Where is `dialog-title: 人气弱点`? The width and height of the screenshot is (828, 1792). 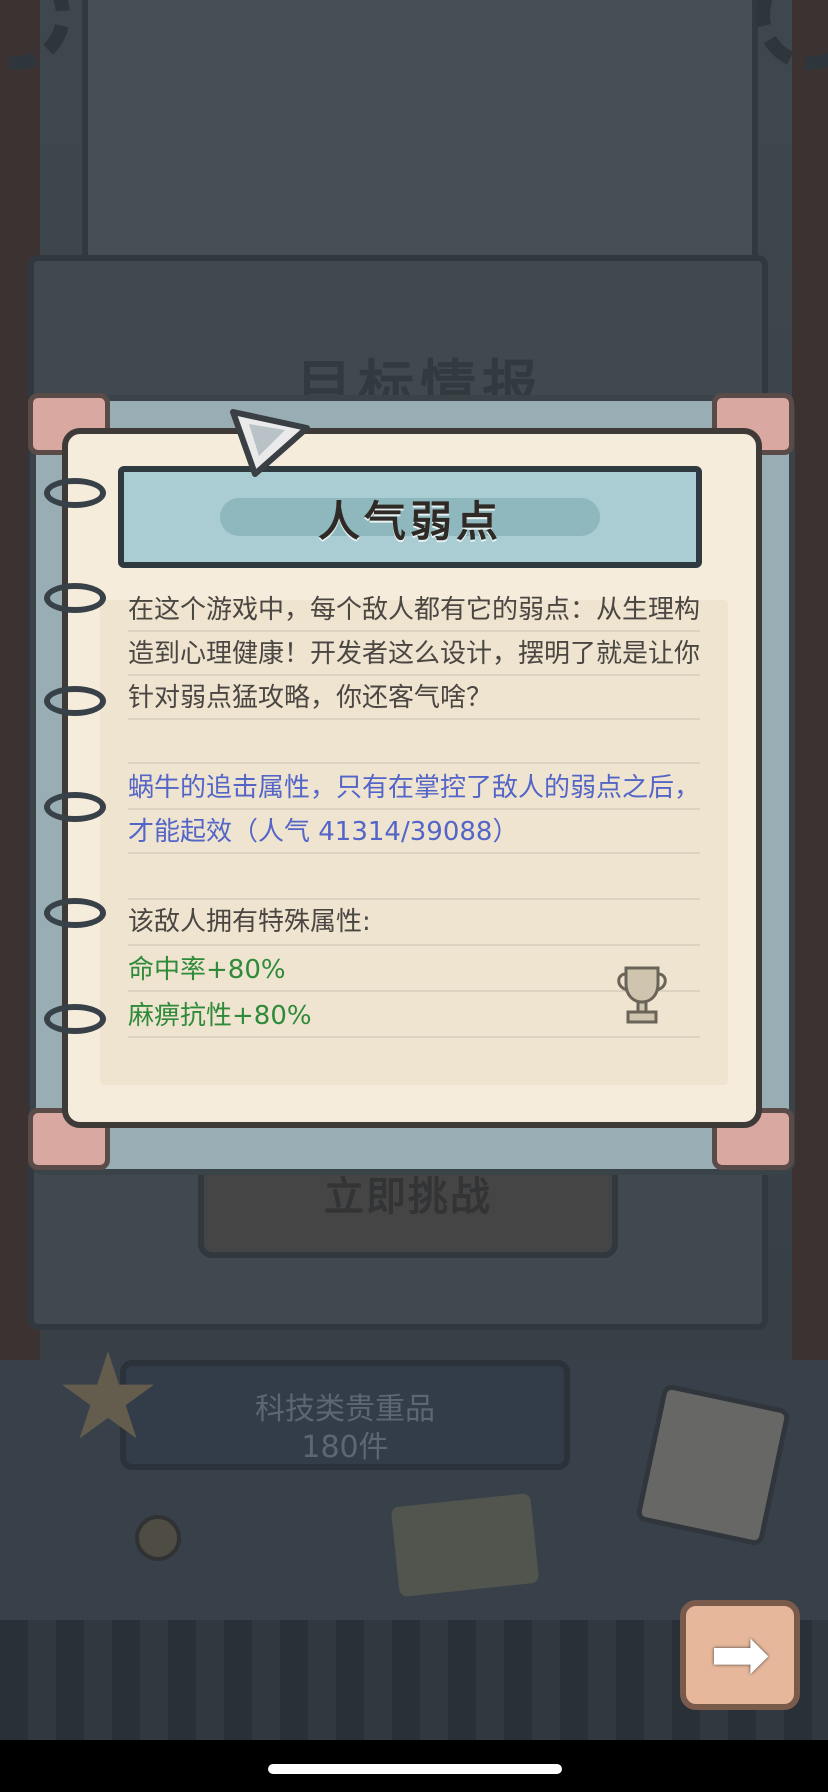 dialog-title: 人气弱点 is located at coordinates (409, 521).